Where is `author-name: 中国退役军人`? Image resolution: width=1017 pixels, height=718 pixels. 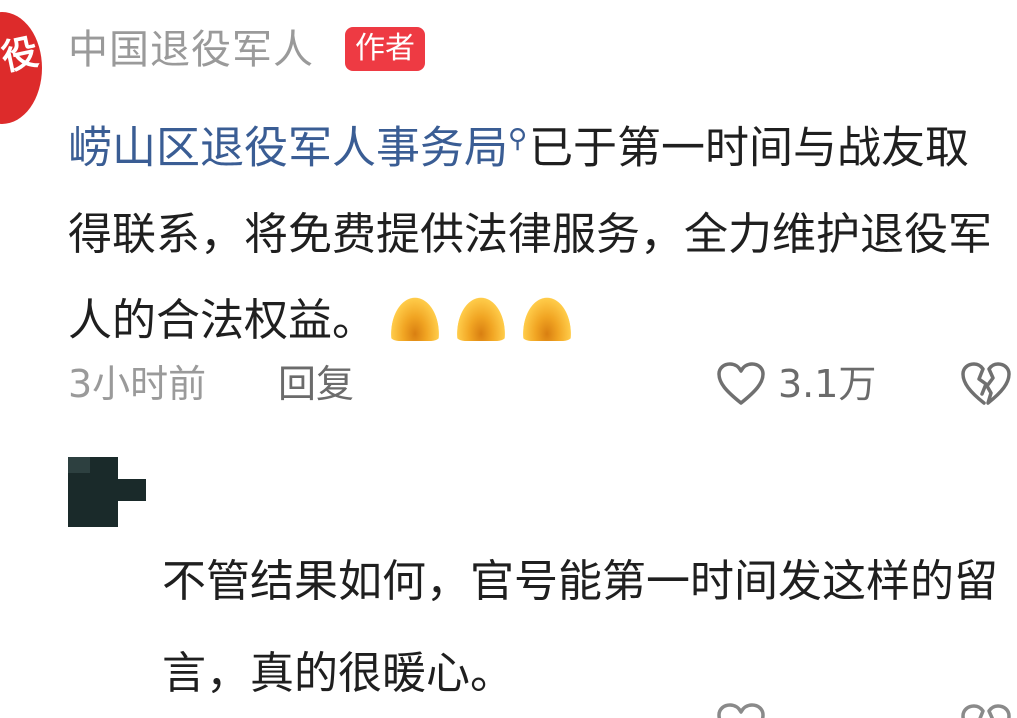
author-name: 中国退役军人 is located at coordinates (191, 50).